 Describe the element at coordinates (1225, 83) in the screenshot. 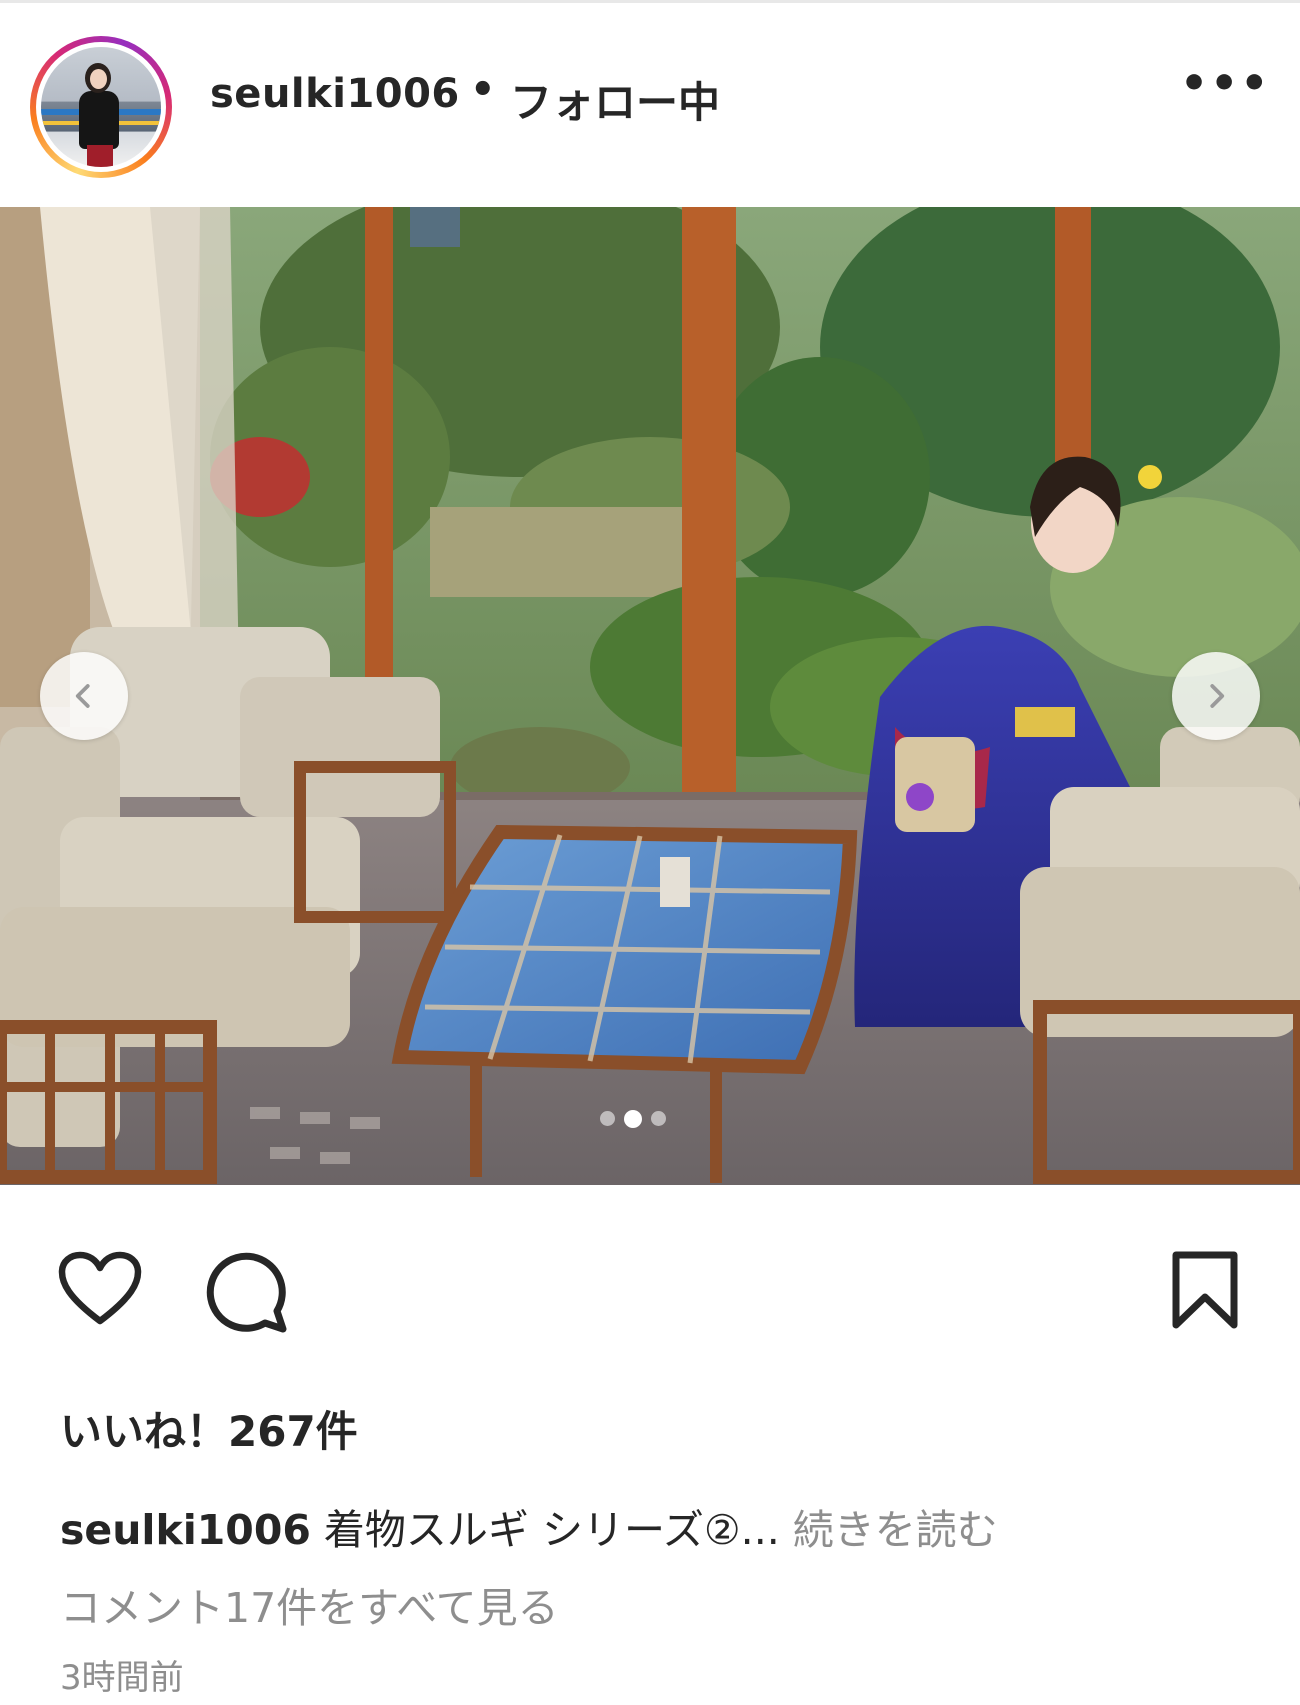

I see `more-options-icon: •••` at that location.